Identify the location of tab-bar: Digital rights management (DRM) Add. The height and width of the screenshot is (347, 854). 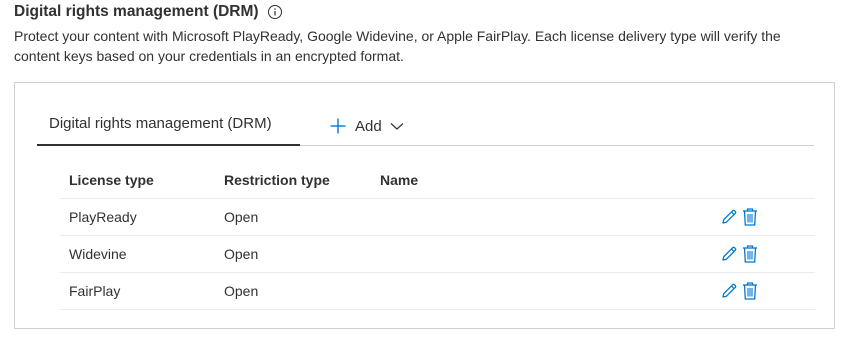
(425, 129).